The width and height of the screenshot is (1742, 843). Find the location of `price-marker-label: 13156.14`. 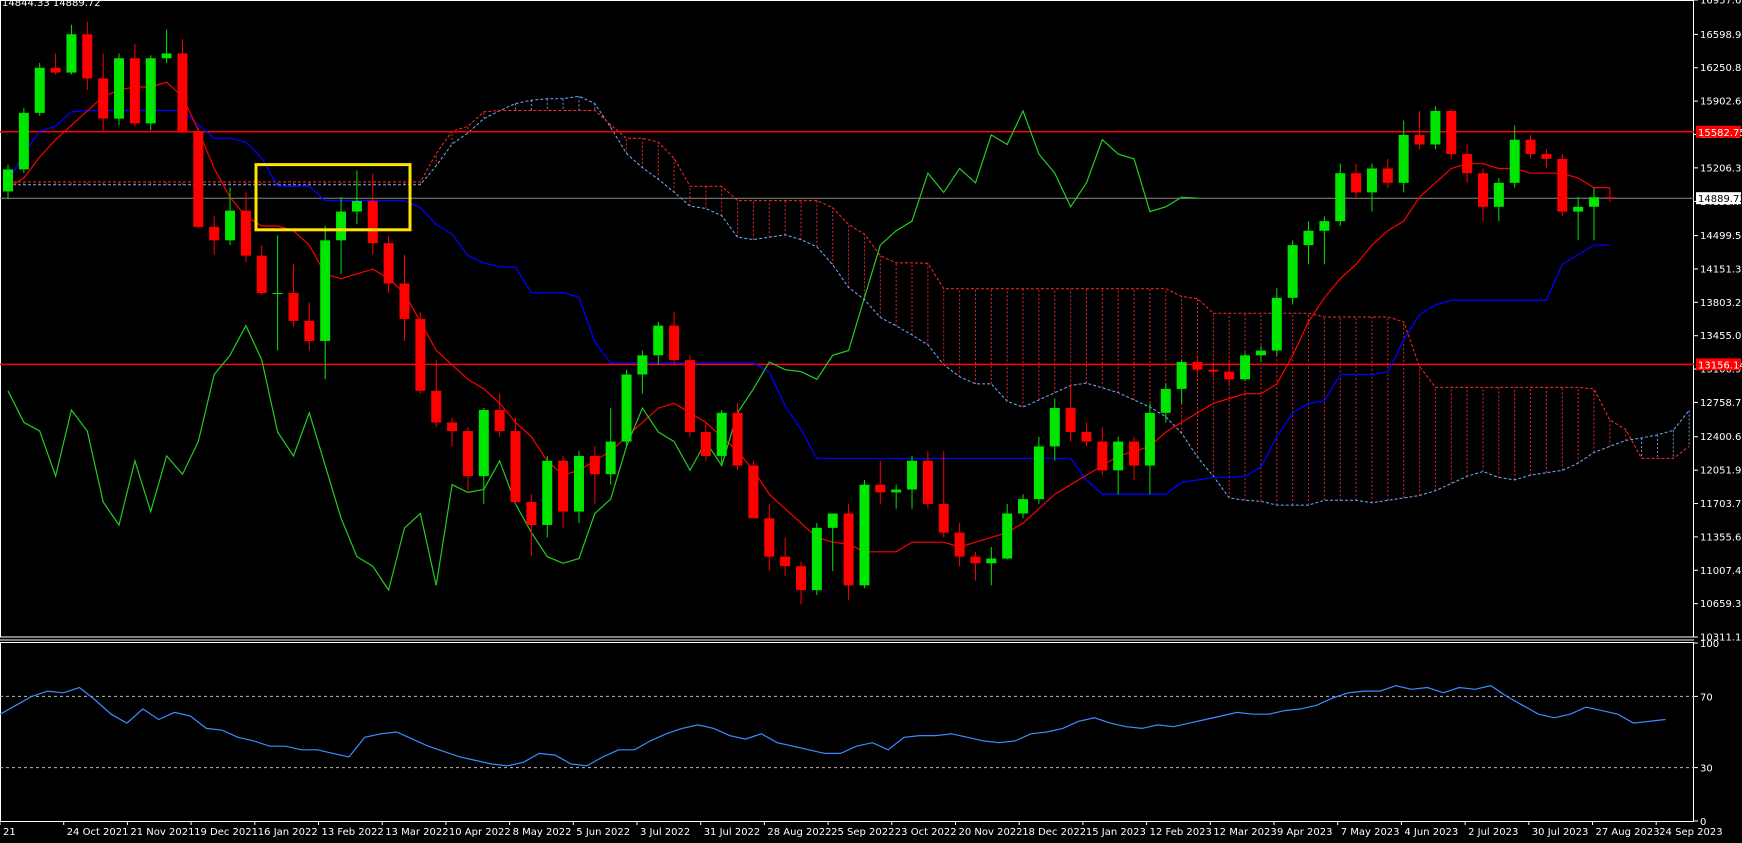

price-marker-label: 13156.14 is located at coordinates (1720, 365).